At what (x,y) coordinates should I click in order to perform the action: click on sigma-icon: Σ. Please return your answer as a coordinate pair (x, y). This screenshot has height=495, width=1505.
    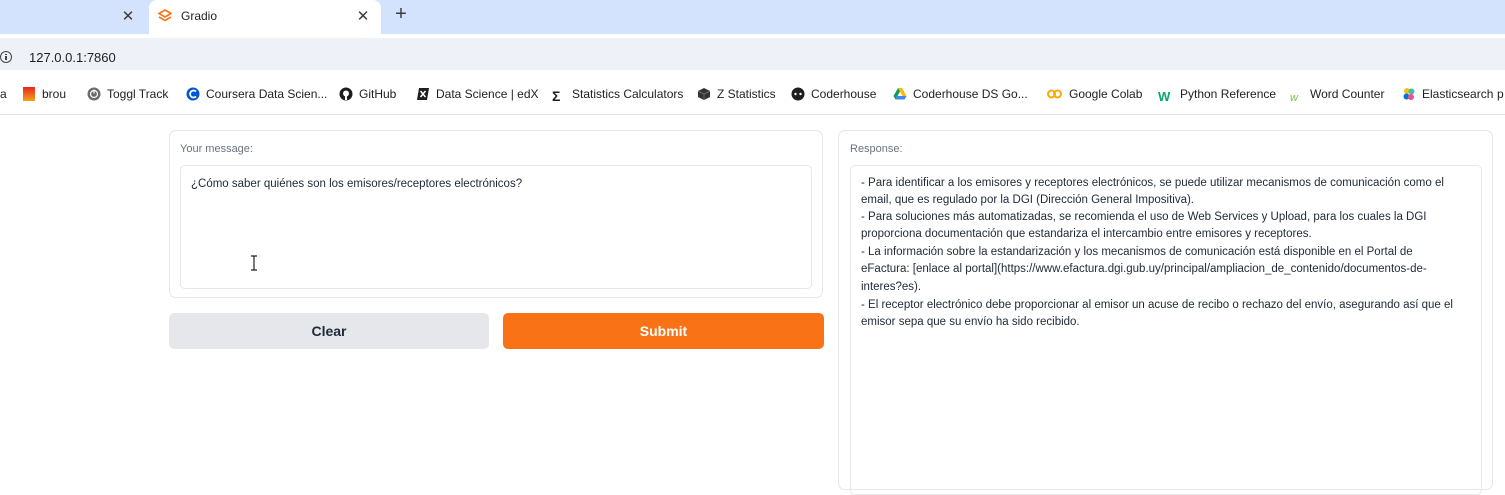
    Looking at the image, I should click on (556, 96).